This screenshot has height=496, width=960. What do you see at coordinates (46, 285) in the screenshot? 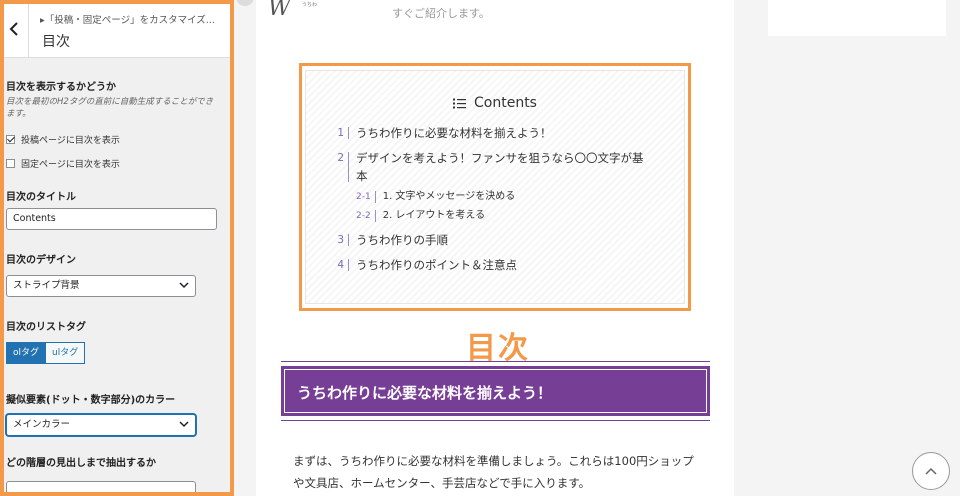
I see `toc-design-value: ストライプ背景` at bounding box center [46, 285].